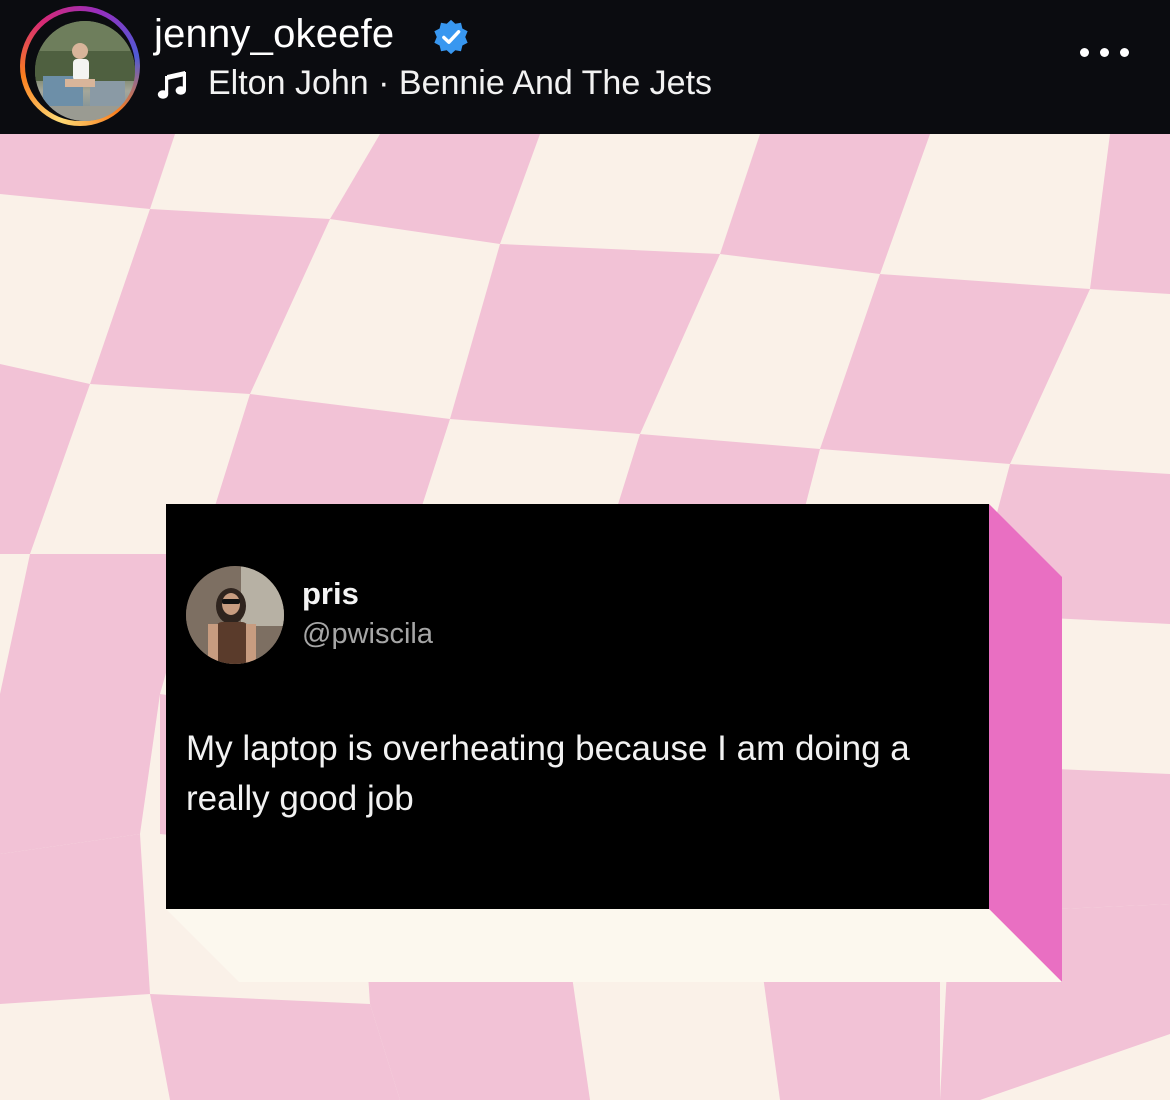 The width and height of the screenshot is (1170, 1100). What do you see at coordinates (171, 85) in the screenshot?
I see `music-note-icon` at bounding box center [171, 85].